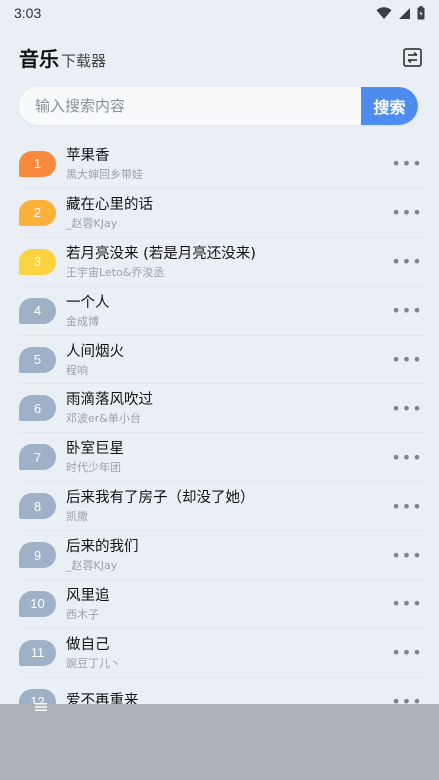 The height and width of the screenshot is (780, 439). What do you see at coordinates (37, 163) in the screenshot?
I see `rank-badge: 1` at bounding box center [37, 163].